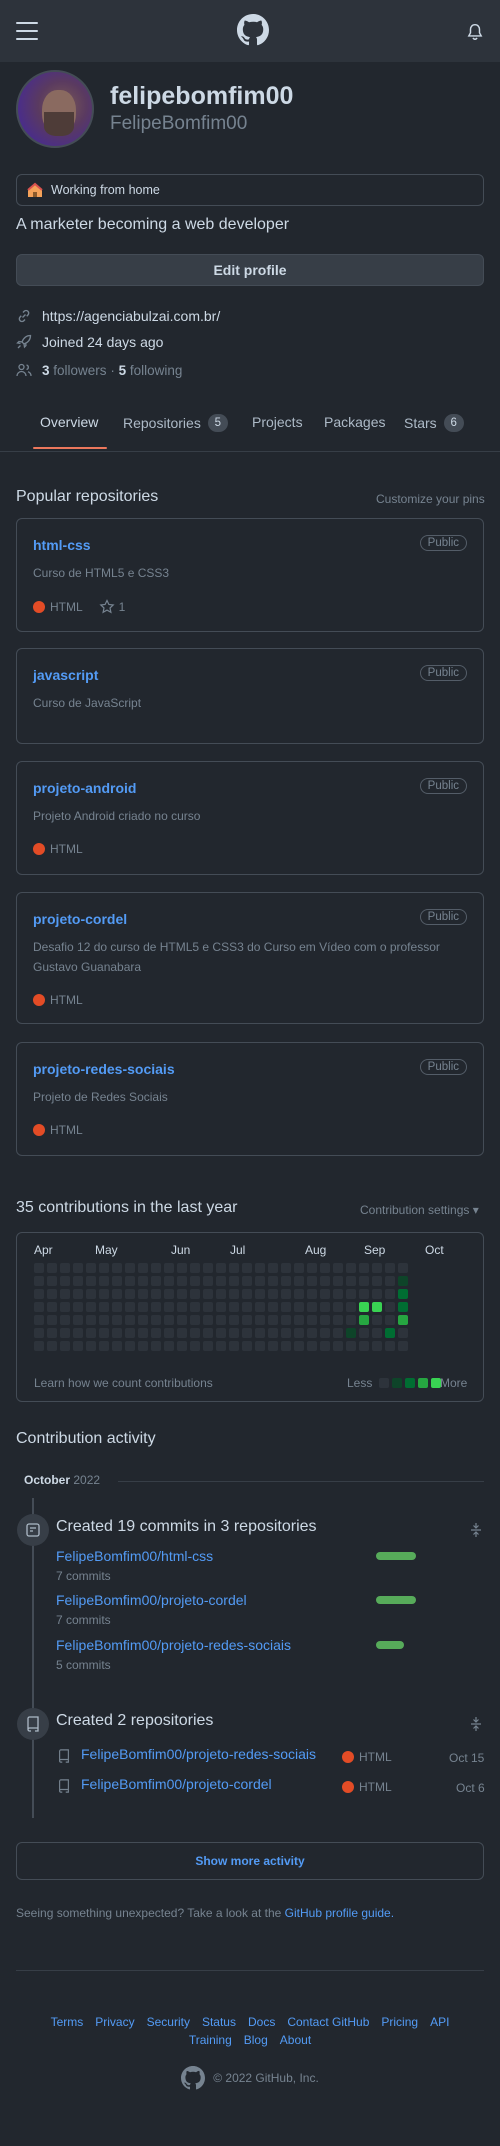 Image resolution: width=500 pixels, height=2146 pixels. Describe the element at coordinates (123, 1383) in the screenshot. I see `learn-contributions-link: Learn how we count contributions` at that location.